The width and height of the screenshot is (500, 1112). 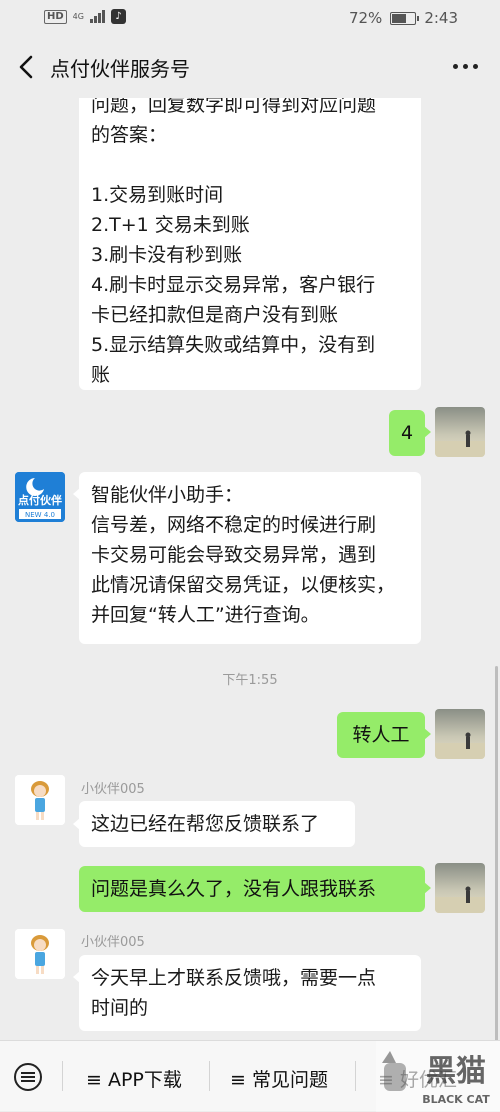 What do you see at coordinates (234, 107) in the screenshot?
I see `message-line: 问题，回复数字即可得到对应问题` at bounding box center [234, 107].